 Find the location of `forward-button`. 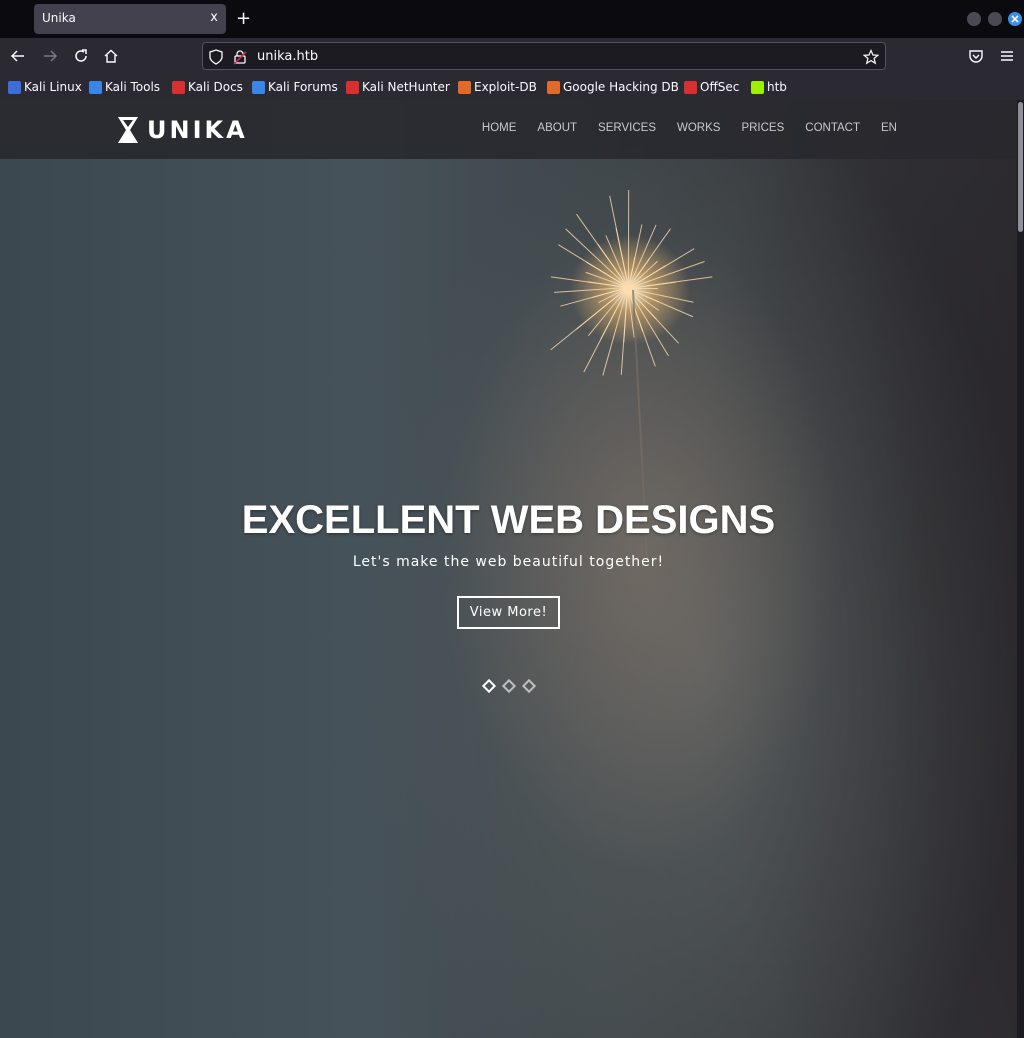

forward-button is located at coordinates (50, 56).